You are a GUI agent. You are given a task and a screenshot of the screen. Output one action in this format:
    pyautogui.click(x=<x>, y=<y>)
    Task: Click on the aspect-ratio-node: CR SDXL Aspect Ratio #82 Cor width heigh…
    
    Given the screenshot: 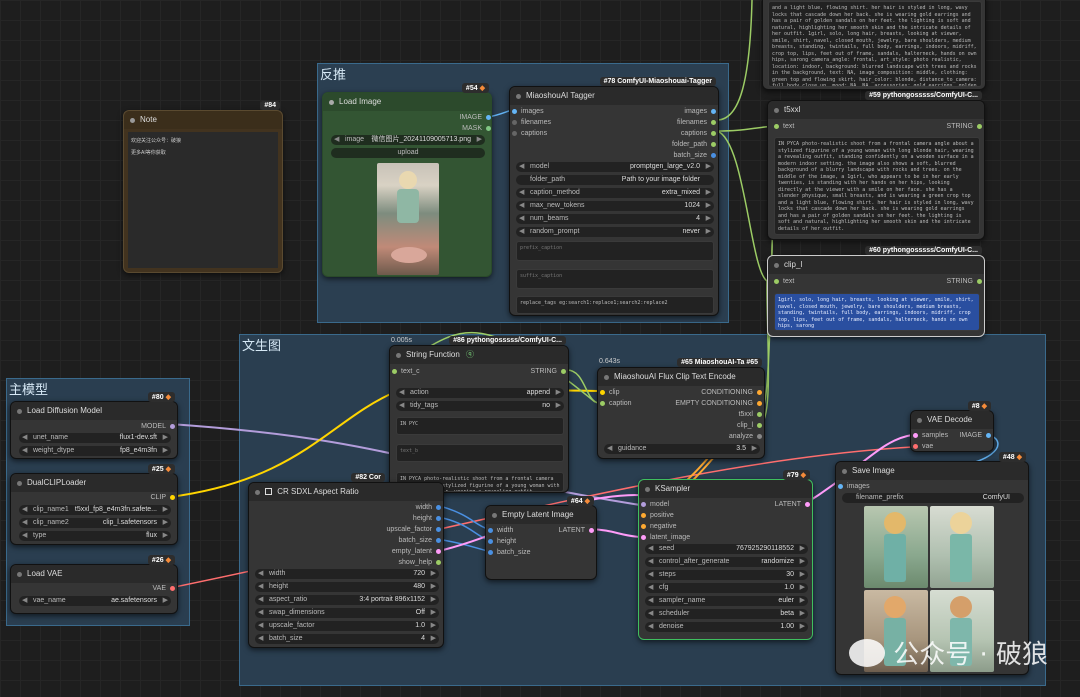 What is the action you would take?
    pyautogui.click(x=346, y=560)
    